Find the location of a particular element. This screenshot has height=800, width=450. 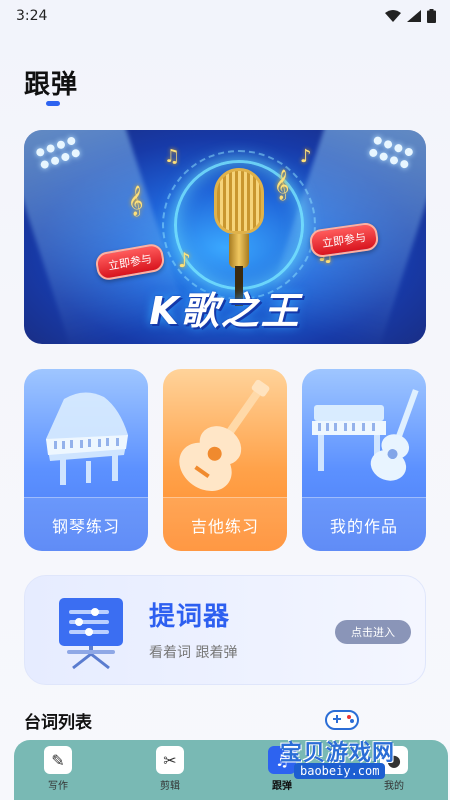

pen-icon: ✎ is located at coordinates (58, 760).